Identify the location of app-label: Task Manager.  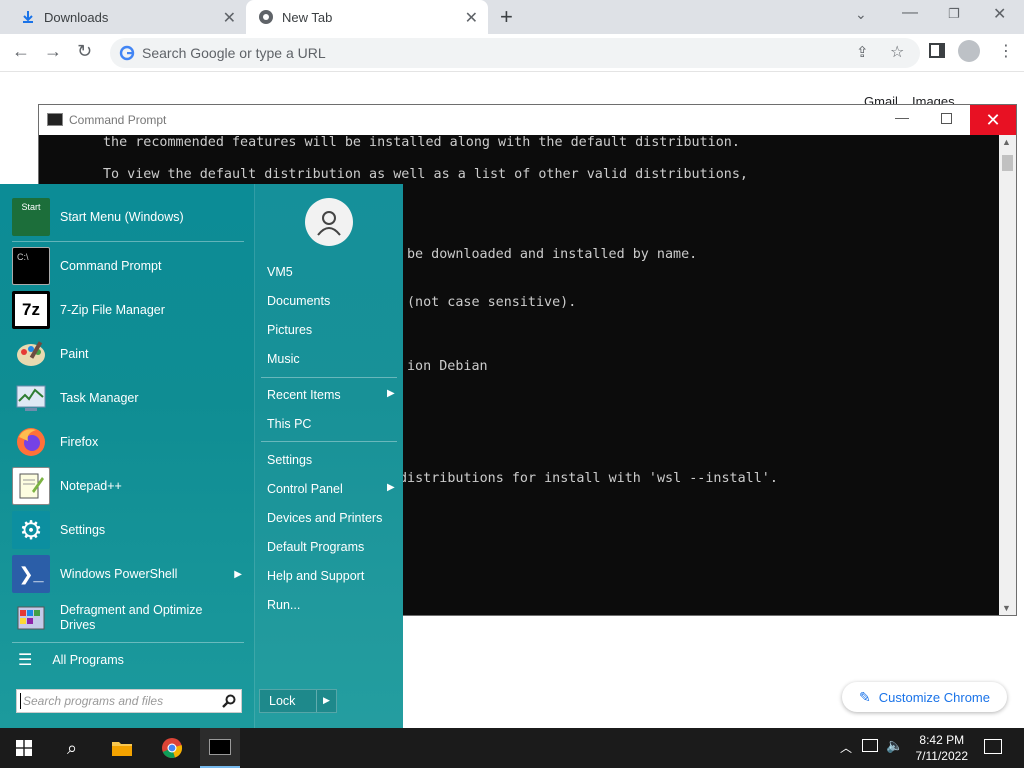
(99, 398).